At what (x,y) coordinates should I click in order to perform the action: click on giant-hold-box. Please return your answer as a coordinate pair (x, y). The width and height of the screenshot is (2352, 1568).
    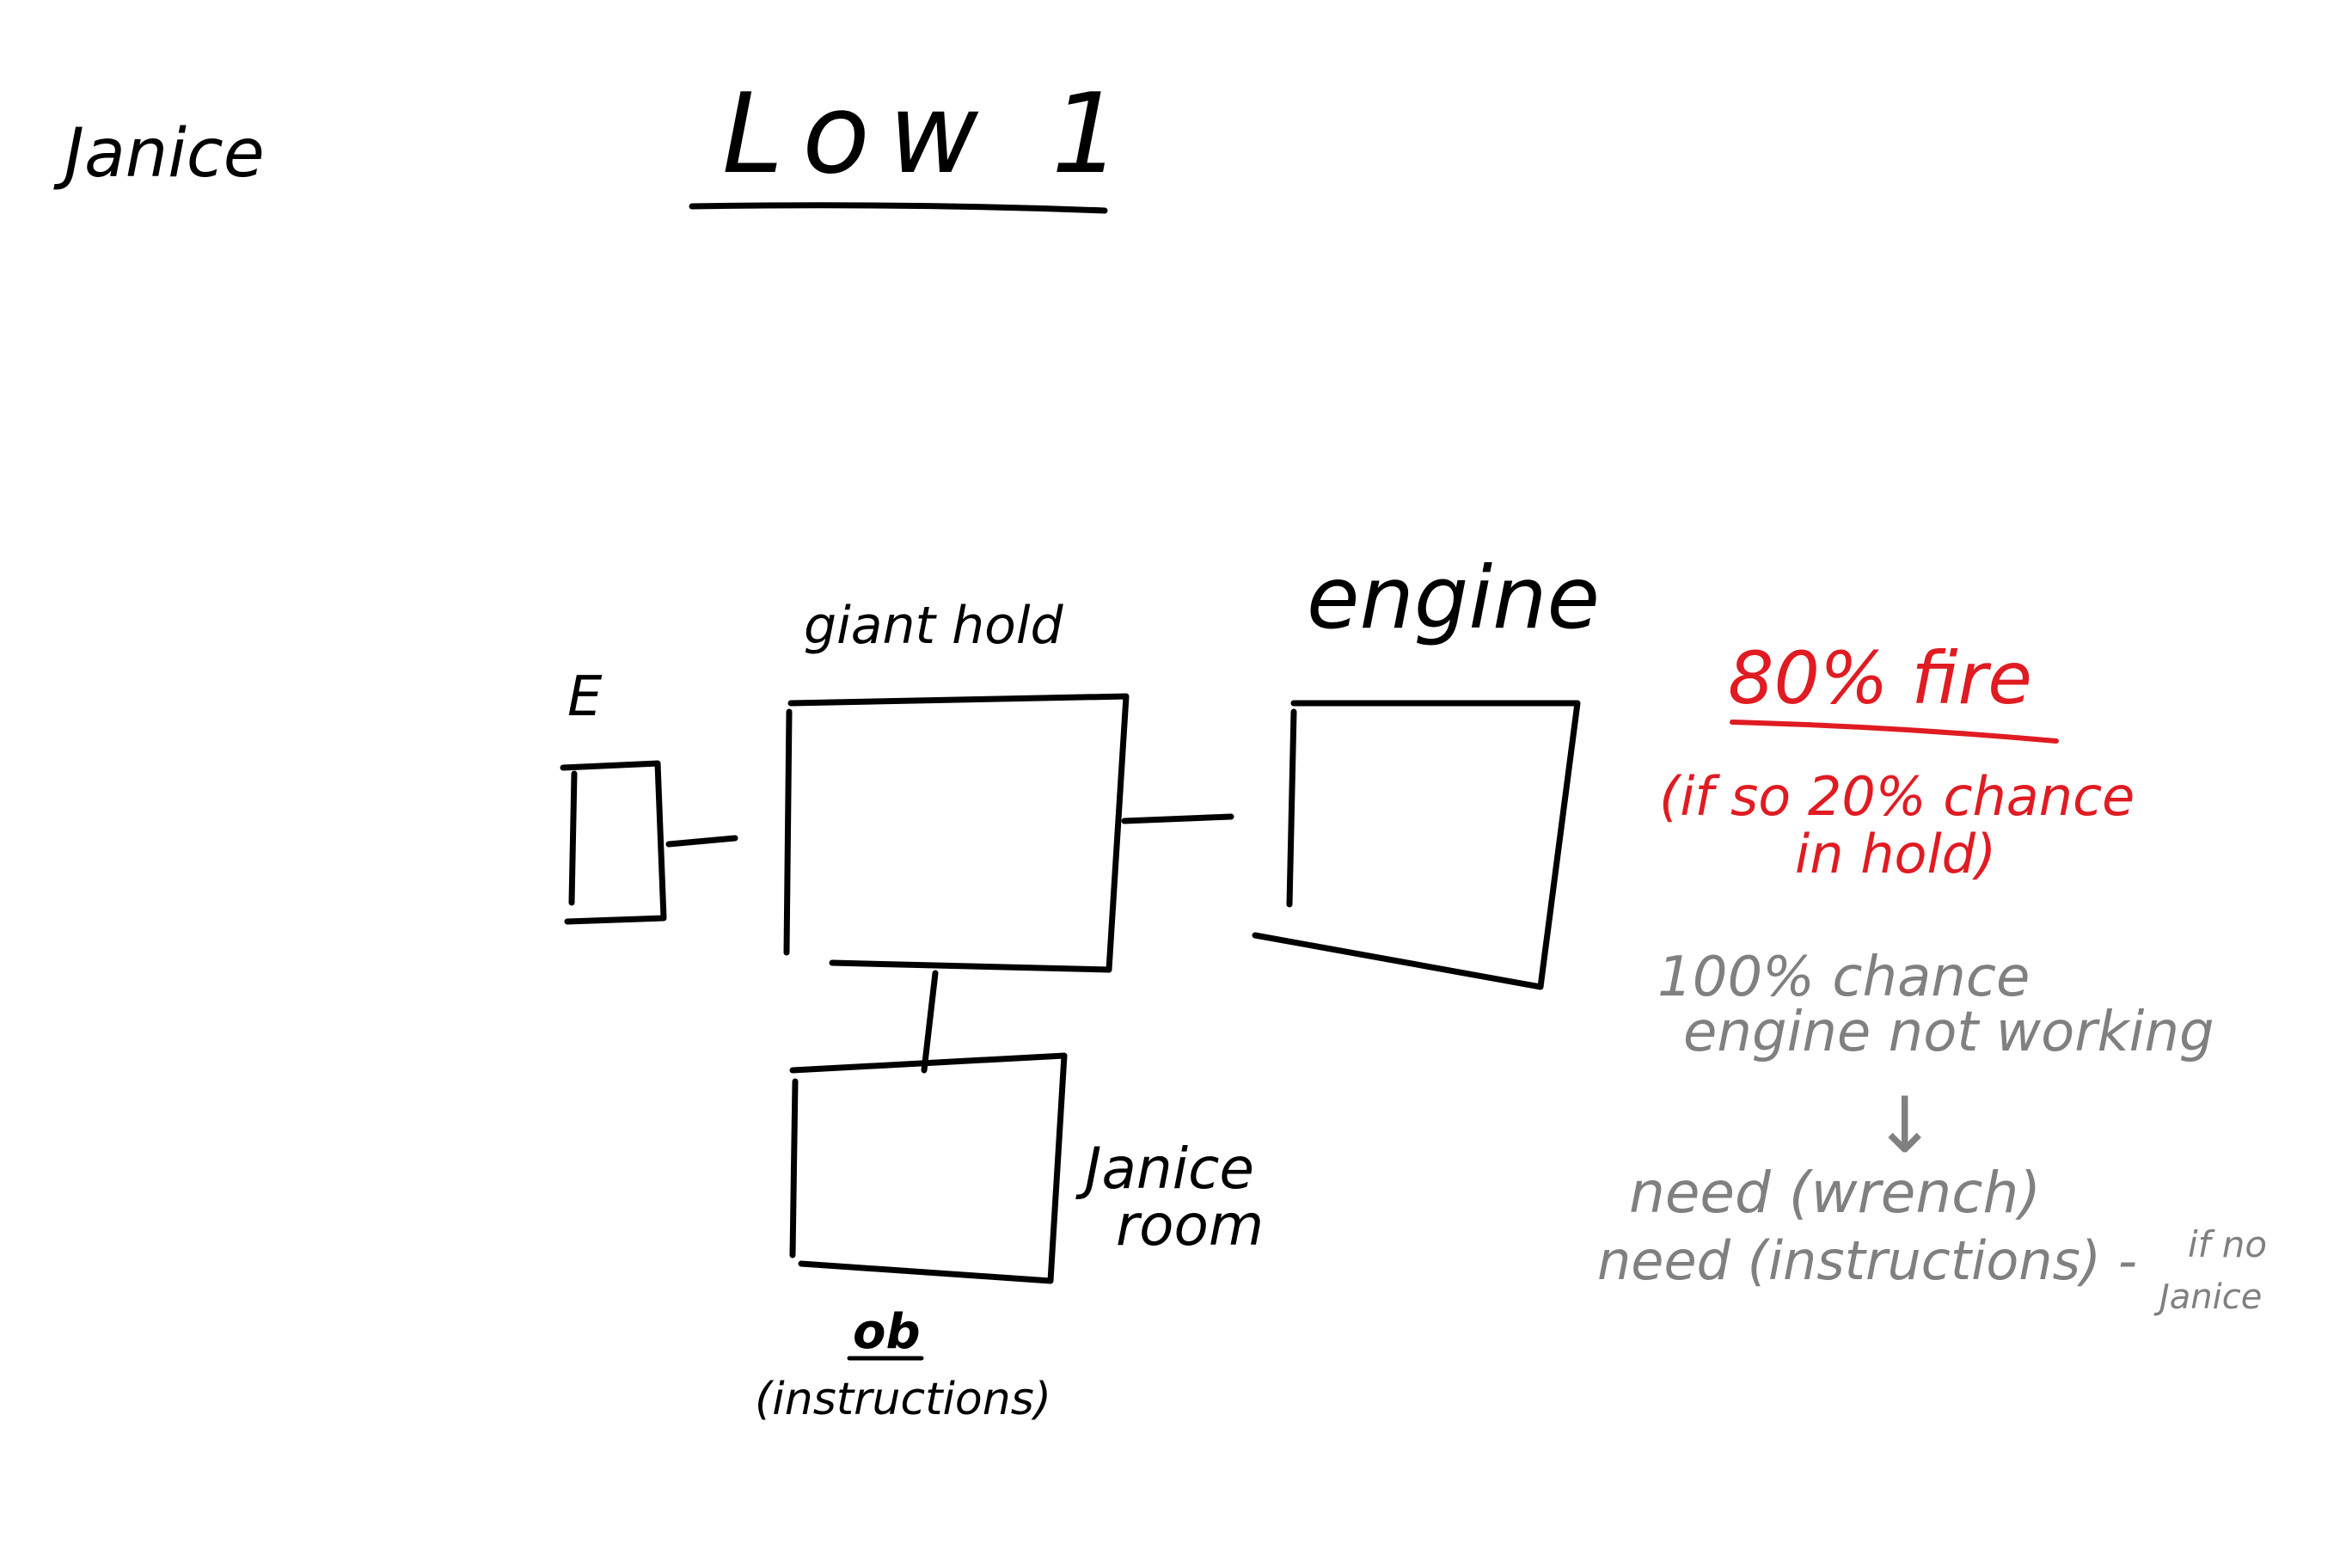
    Looking at the image, I should click on (956, 833).